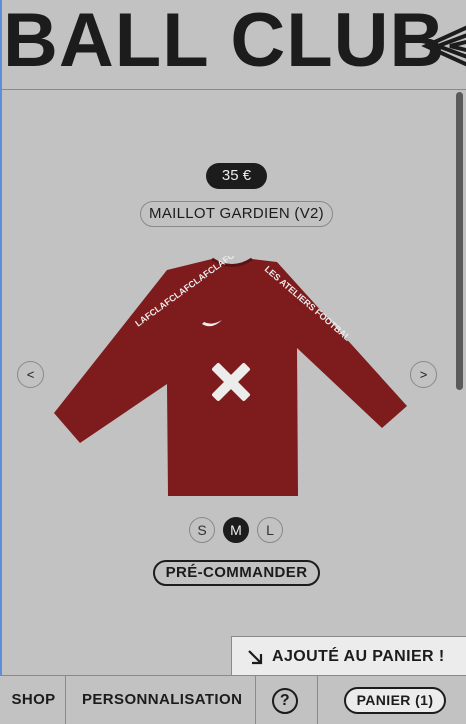  Describe the element at coordinates (443, 46) in the screenshot. I see `brand-logo-icon` at that location.